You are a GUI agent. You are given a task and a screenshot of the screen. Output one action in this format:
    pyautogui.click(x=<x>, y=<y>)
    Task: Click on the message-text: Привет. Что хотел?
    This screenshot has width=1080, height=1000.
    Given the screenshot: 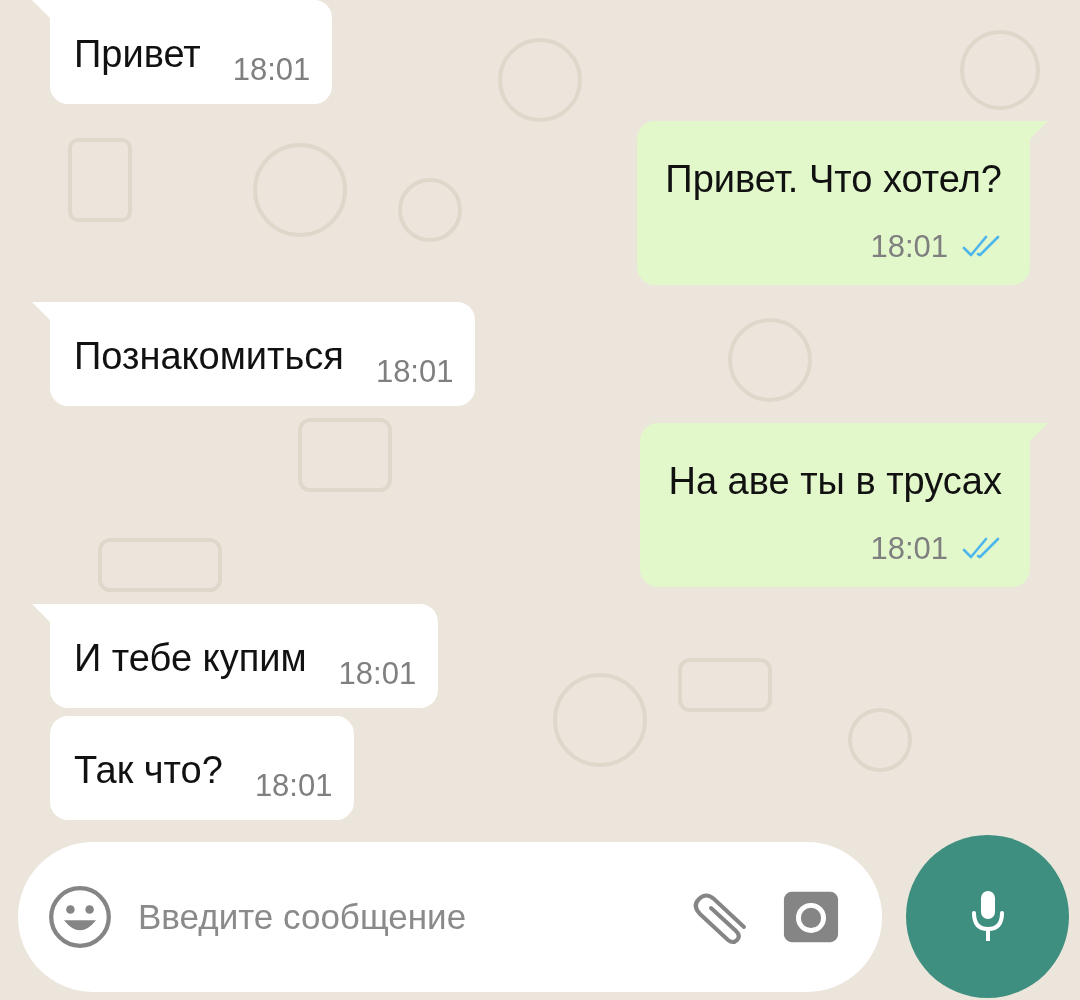 What is the action you would take?
    pyautogui.click(x=833, y=179)
    